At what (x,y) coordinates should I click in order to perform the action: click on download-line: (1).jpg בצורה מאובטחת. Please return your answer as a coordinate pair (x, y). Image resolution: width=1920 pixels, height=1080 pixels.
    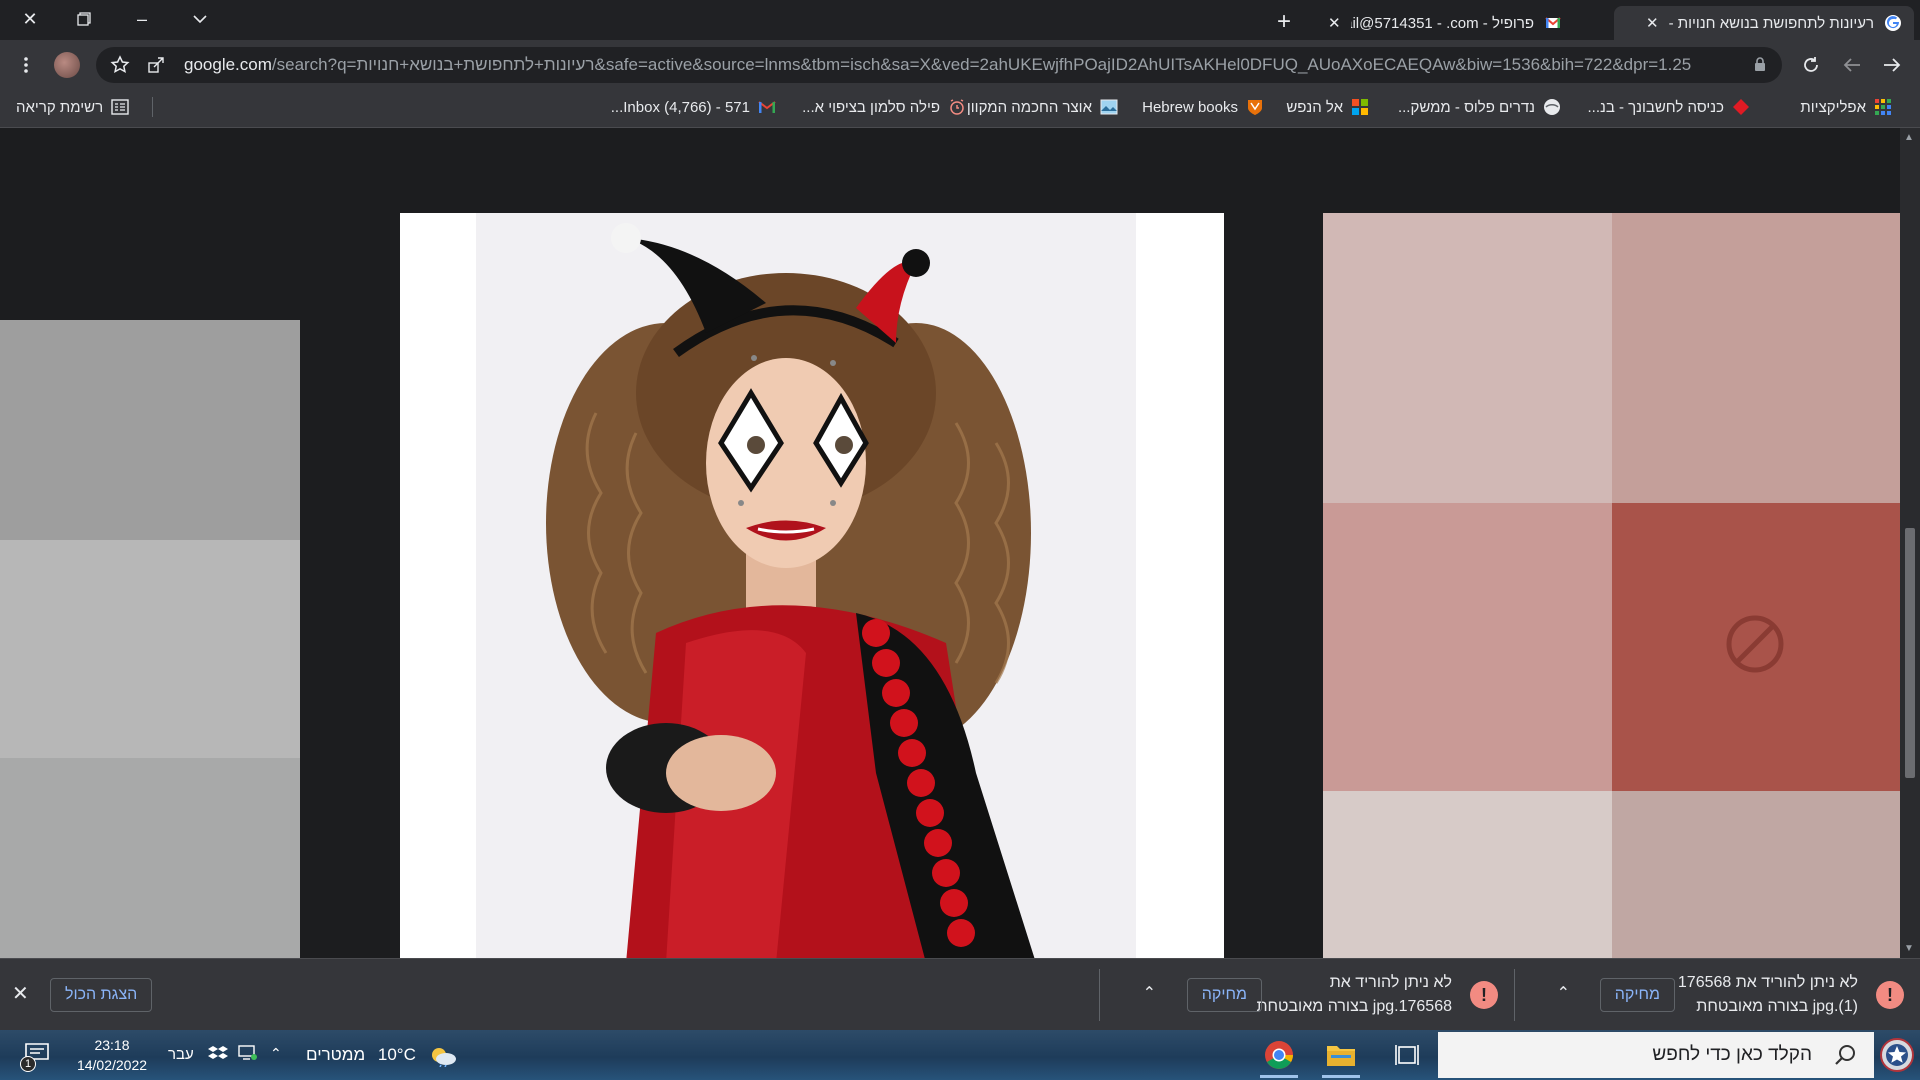
    Looking at the image, I should click on (1777, 1006).